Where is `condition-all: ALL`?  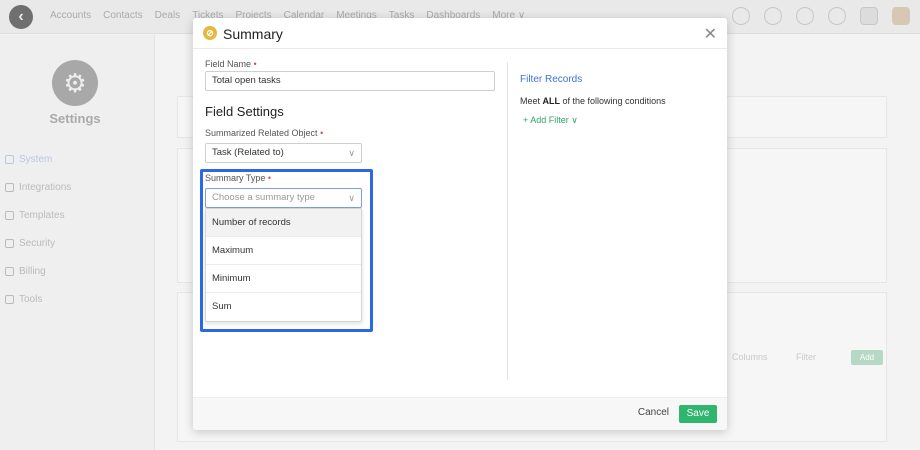
condition-all: ALL is located at coordinates (551, 101).